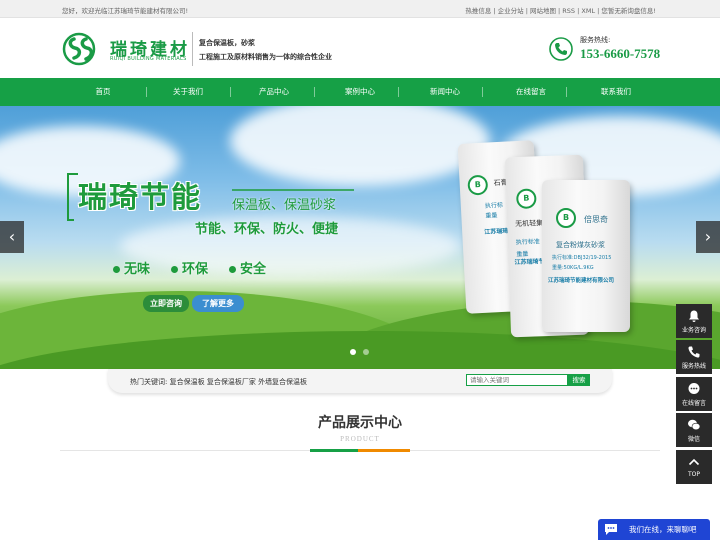 The width and height of the screenshot is (720, 540). Describe the element at coordinates (693, 330) in the screenshot. I see `sidebar-label: 业务咨询` at that location.